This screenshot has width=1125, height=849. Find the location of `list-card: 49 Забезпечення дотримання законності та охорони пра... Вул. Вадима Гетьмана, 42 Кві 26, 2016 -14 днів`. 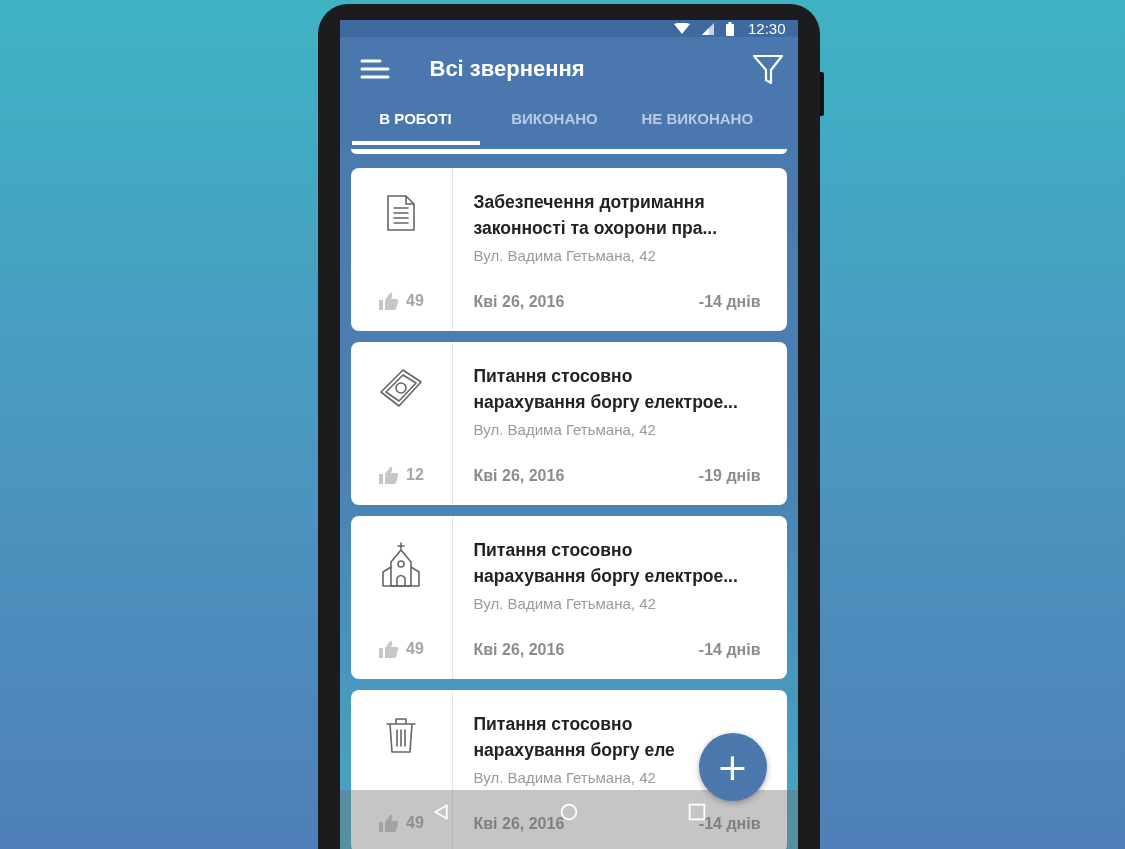

list-card: 49 Забезпечення дотримання законності та охорони пра... Вул. Вадима Гетьмана, 42 Кві 26, 2016 -14 днів is located at coordinates (568, 249).